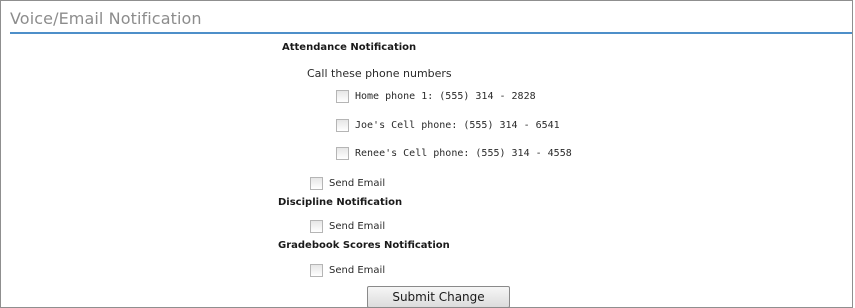 The height and width of the screenshot is (308, 855). Describe the element at coordinates (106, 18) in the screenshot. I see `panel-title: Voice/Email Notification` at that location.